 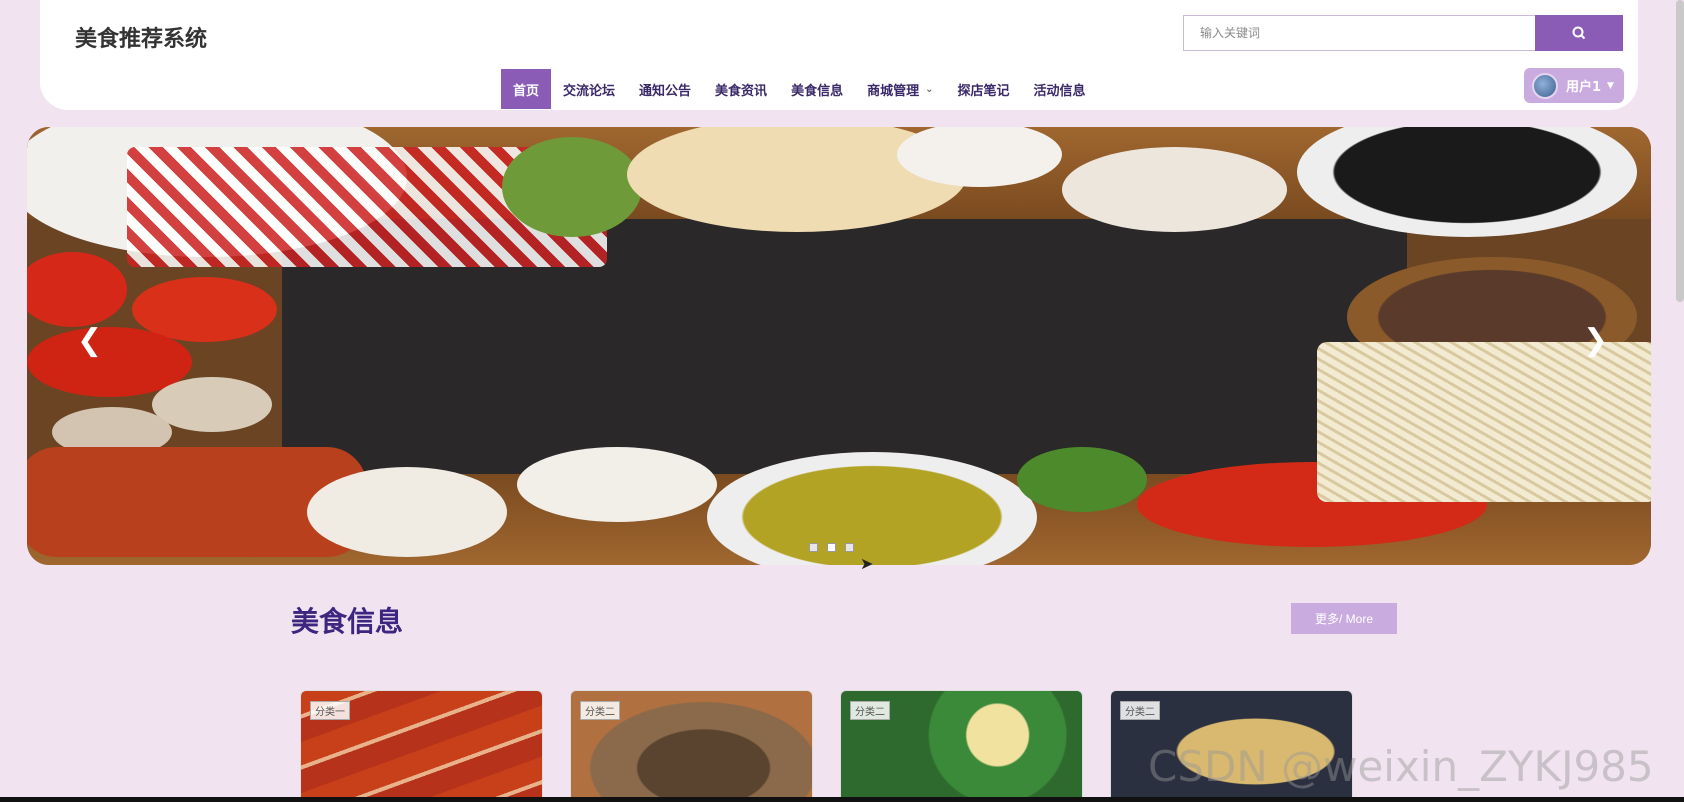 What do you see at coordinates (212, 404) in the screenshot?
I see `egg-image` at bounding box center [212, 404].